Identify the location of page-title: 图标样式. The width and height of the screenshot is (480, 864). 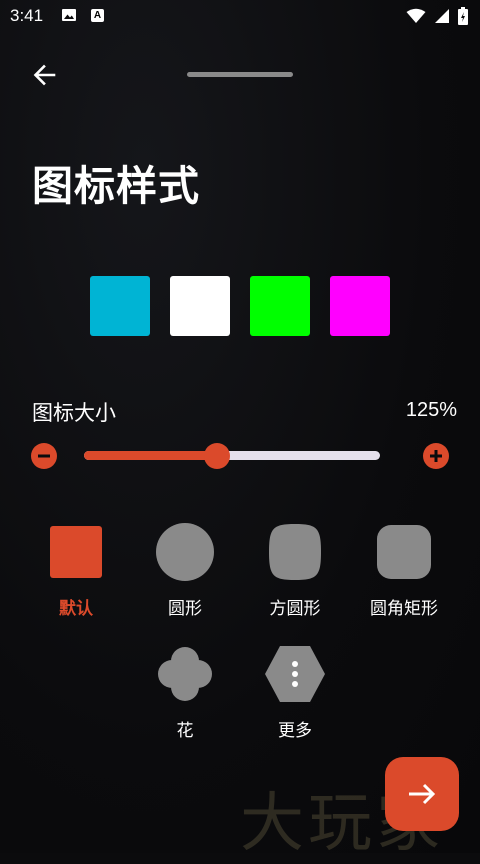
(116, 186).